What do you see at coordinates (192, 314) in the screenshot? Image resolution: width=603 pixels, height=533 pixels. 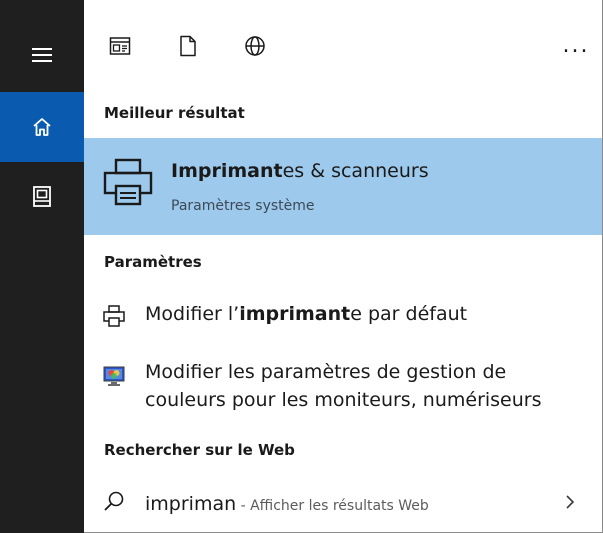 I see `label-before: Modifier l’` at bounding box center [192, 314].